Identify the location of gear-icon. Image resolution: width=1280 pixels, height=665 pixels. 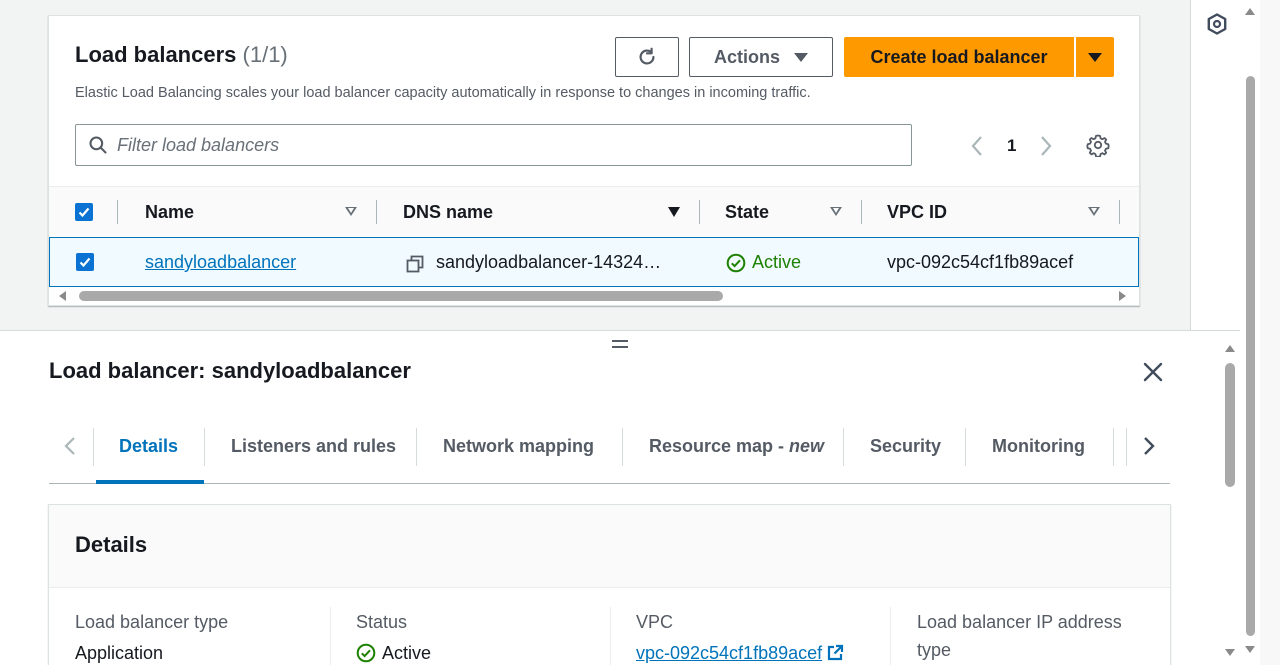
(1098, 145).